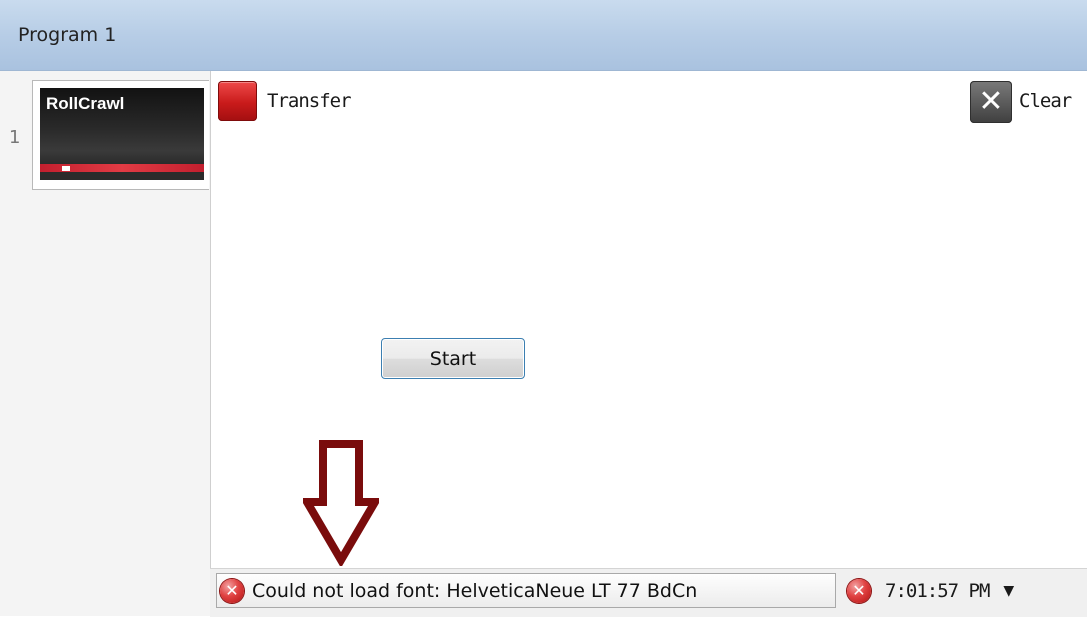  I want to click on annotation-arrow-shape, so click(341, 503).